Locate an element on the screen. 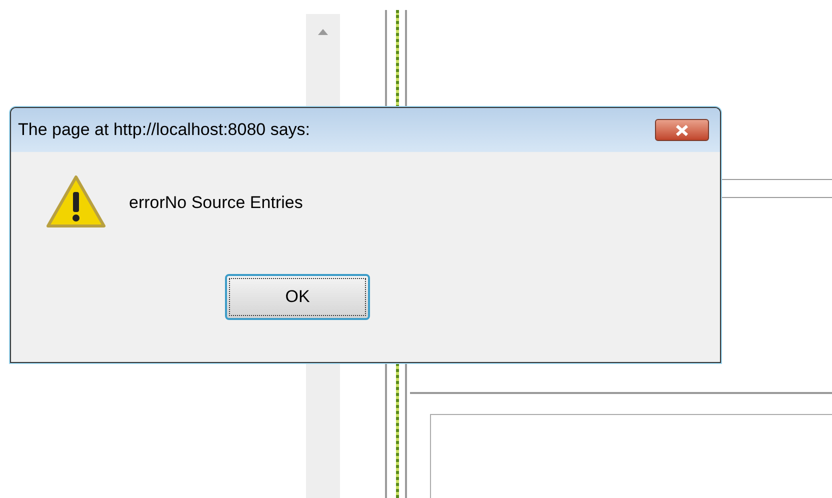 The height and width of the screenshot is (498, 832). ok-button: OK is located at coordinates (297, 297).